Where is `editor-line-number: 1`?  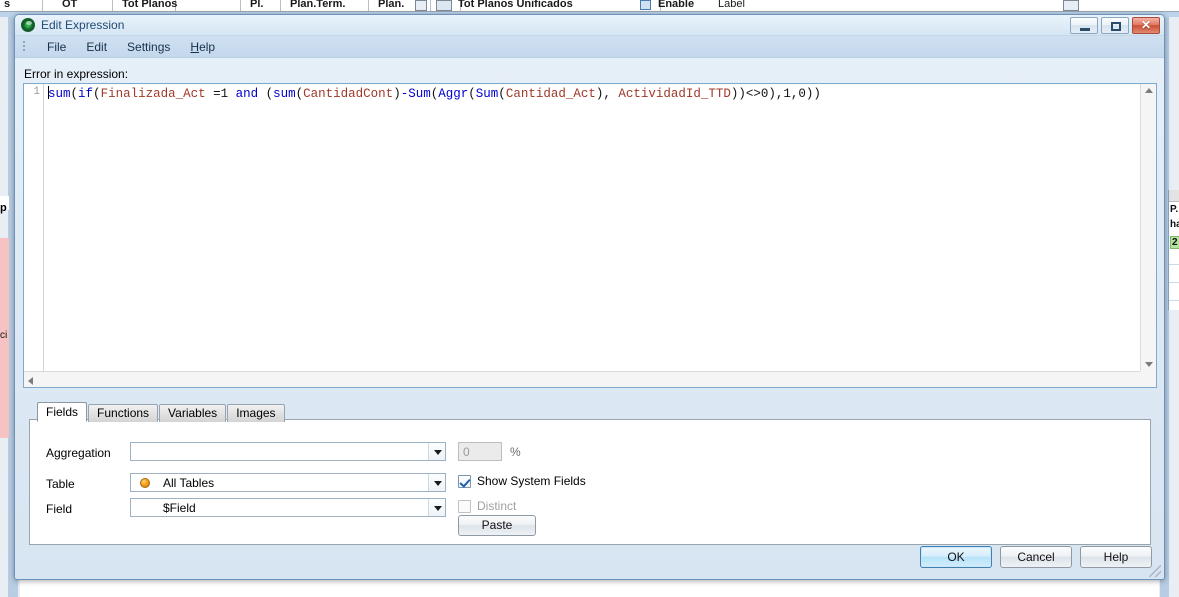
editor-line-number: 1 is located at coordinates (36, 92).